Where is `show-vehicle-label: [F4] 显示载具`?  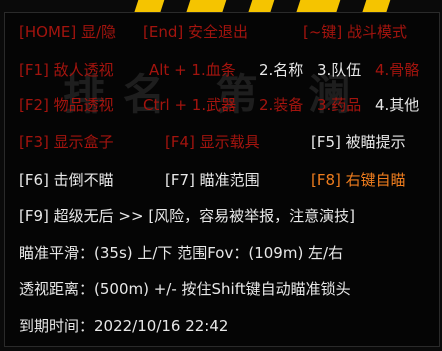
show-vehicle-label: [F4] 显示载具 is located at coordinates (212, 142).